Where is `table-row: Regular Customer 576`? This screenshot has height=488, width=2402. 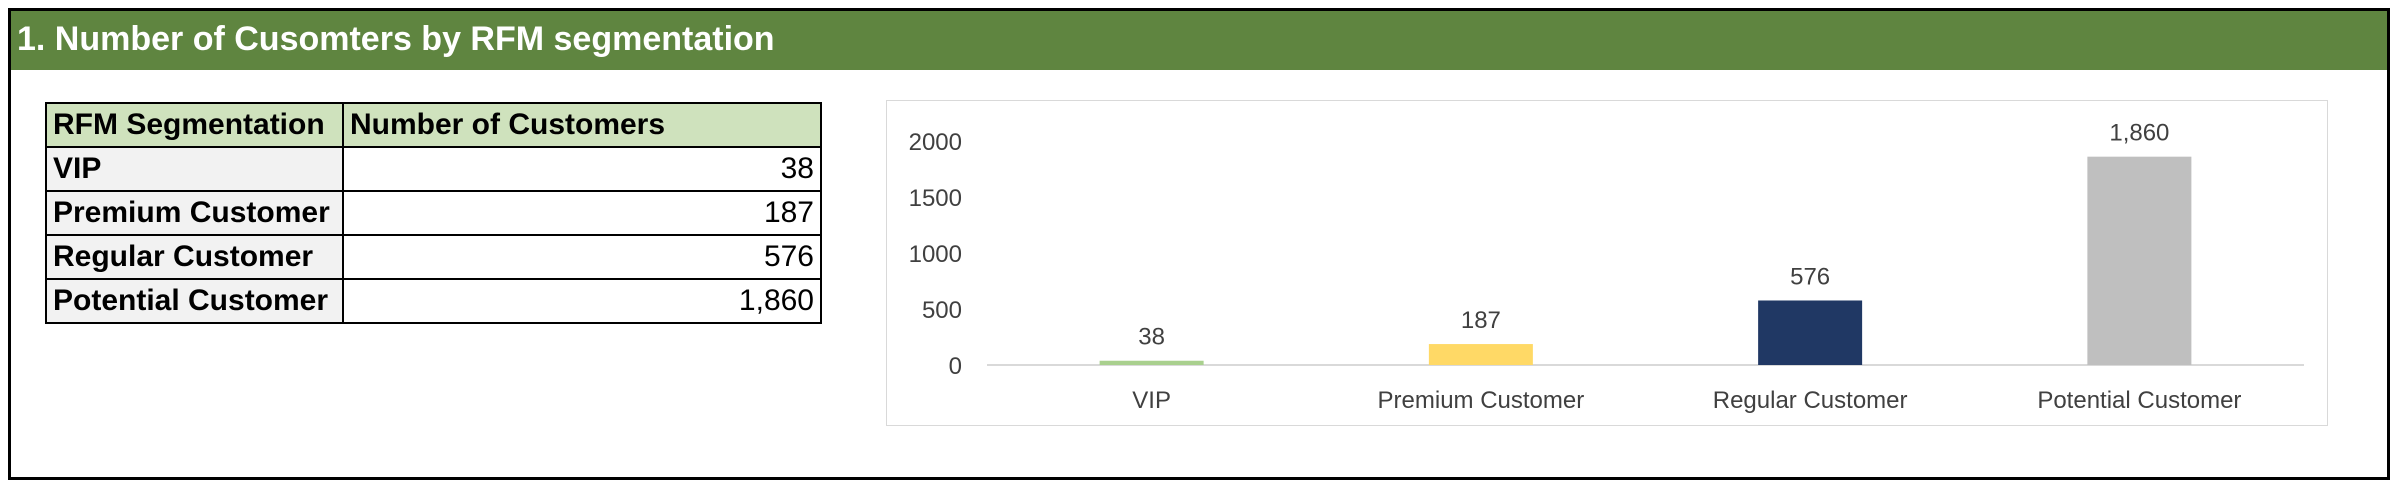
table-row: Regular Customer 576 is located at coordinates (433, 257).